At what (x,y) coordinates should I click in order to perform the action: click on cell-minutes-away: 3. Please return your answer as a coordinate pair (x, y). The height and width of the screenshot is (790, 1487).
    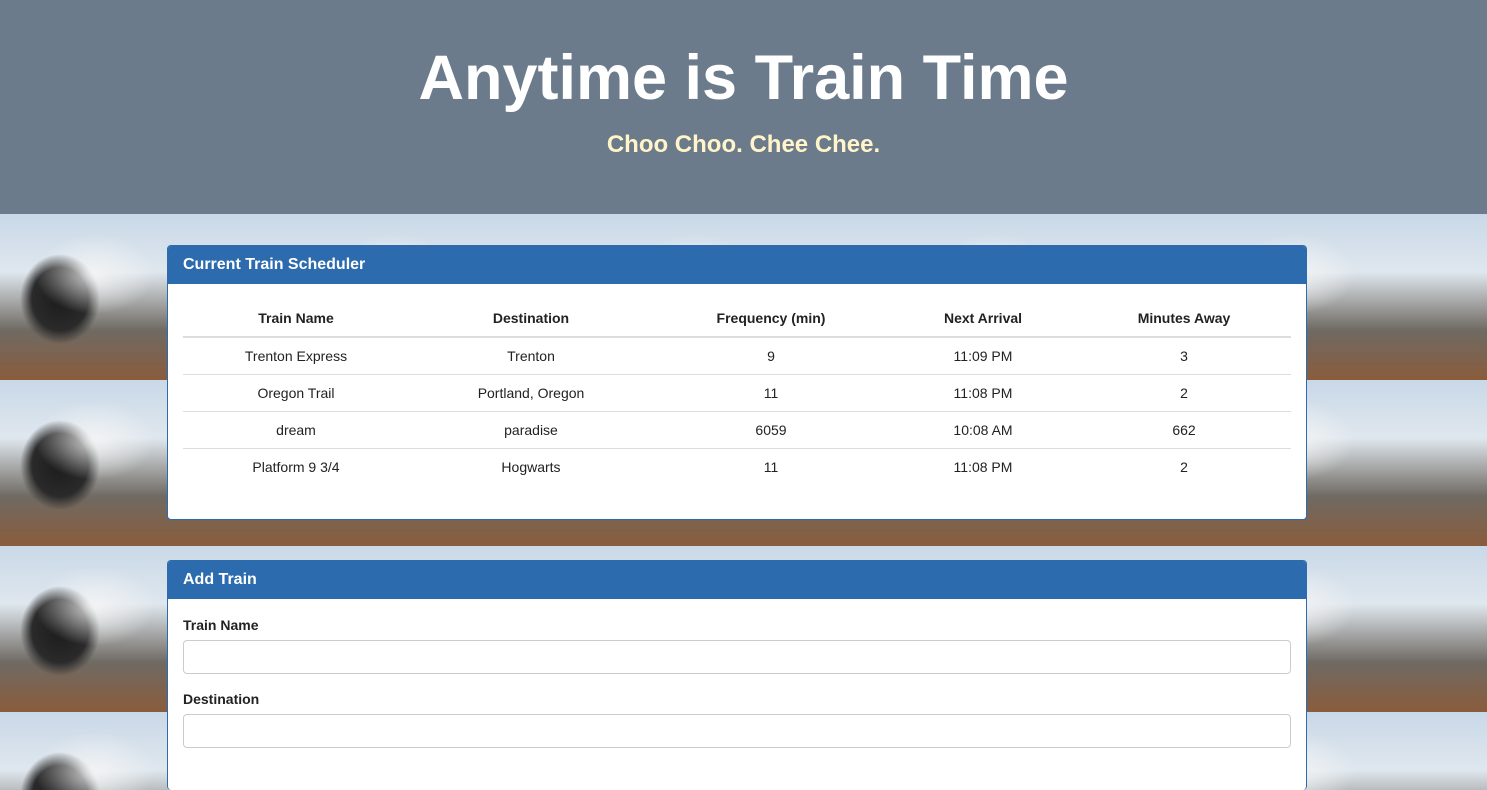
    Looking at the image, I should click on (1184, 356).